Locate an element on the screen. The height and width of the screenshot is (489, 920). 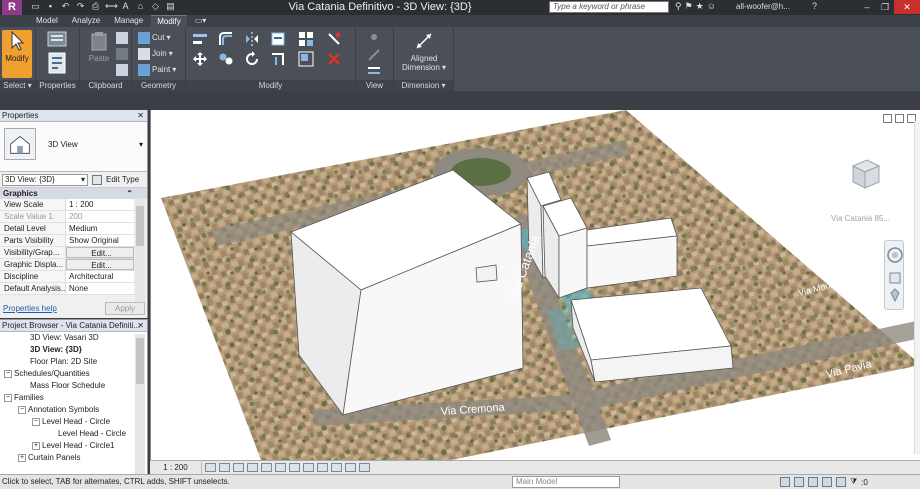
viewport-scrollbar is located at coordinates (917, 287).